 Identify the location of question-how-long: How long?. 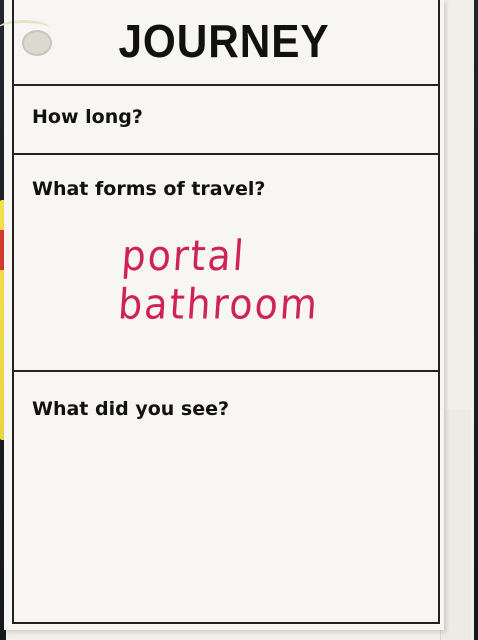
(87, 117).